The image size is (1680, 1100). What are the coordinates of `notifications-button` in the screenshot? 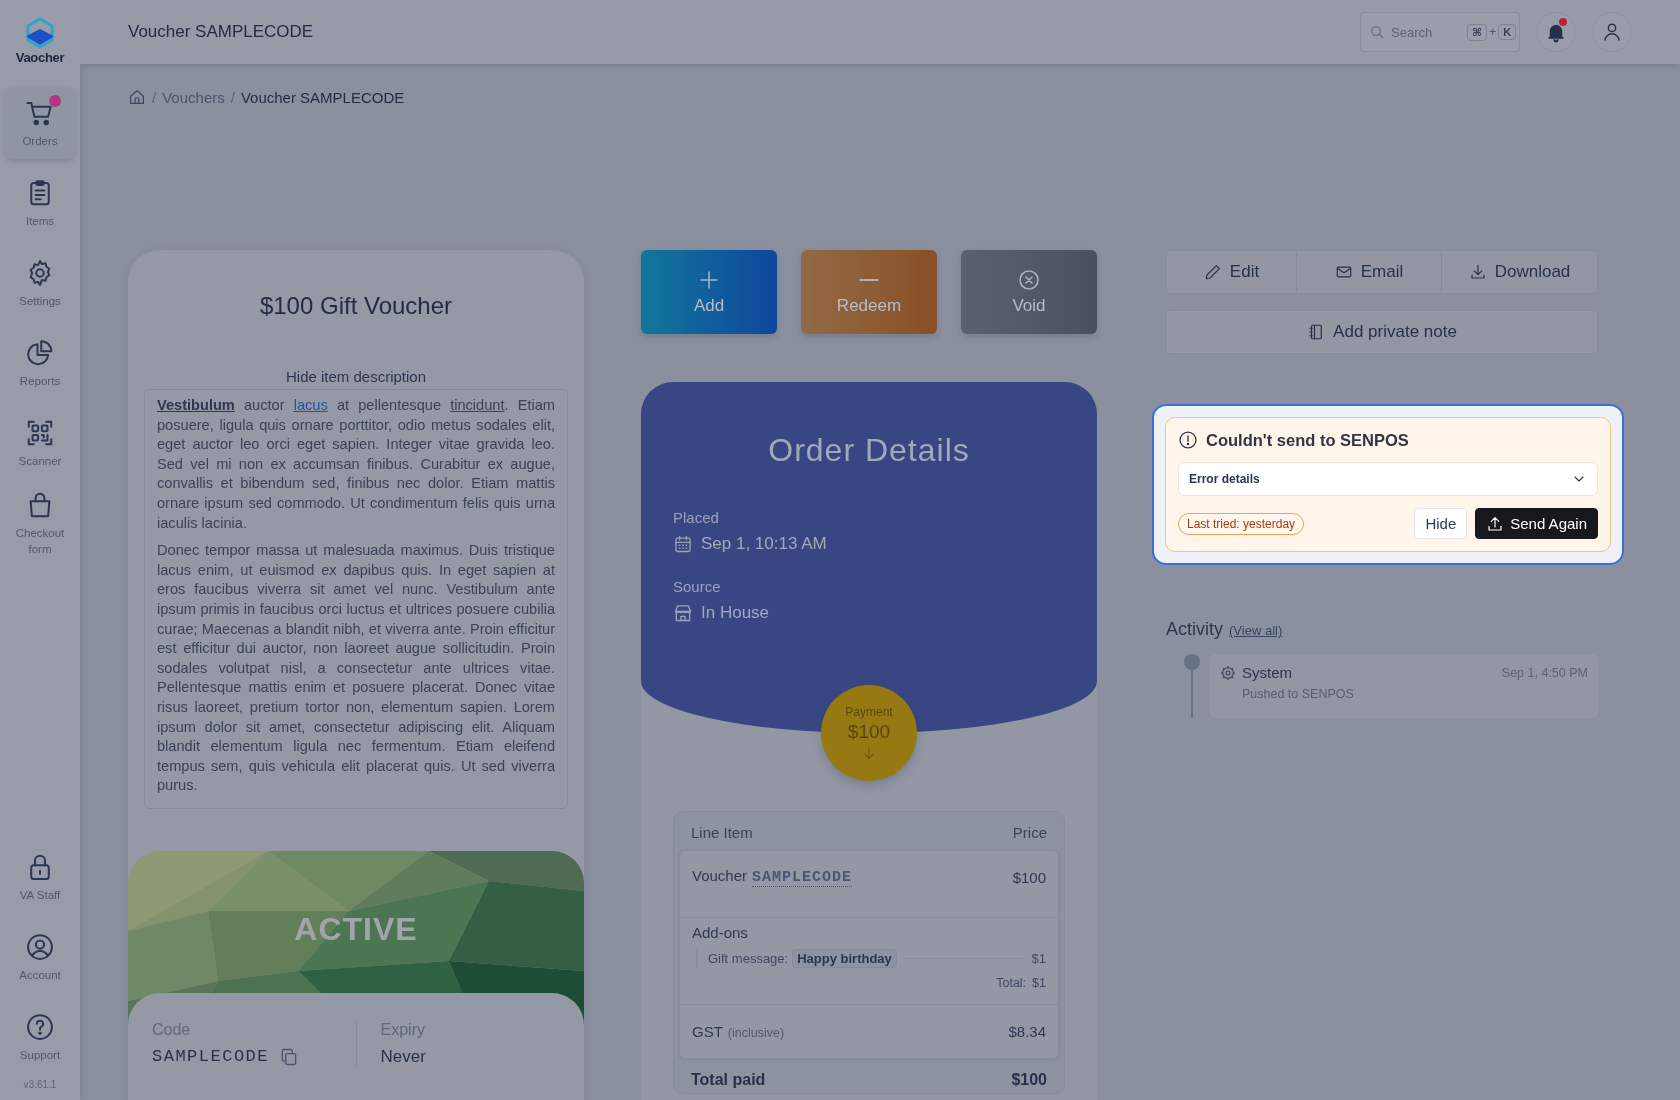 It's located at (1556, 32).